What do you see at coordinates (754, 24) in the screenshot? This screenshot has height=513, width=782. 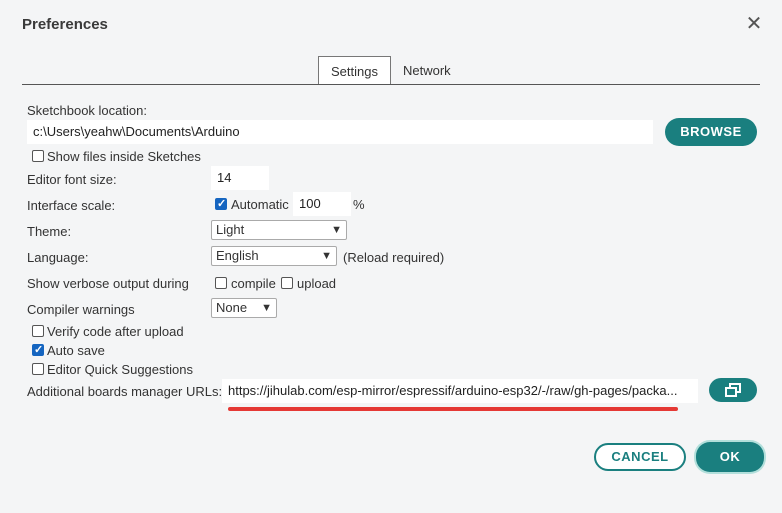 I see `close-icon: ✕` at bounding box center [754, 24].